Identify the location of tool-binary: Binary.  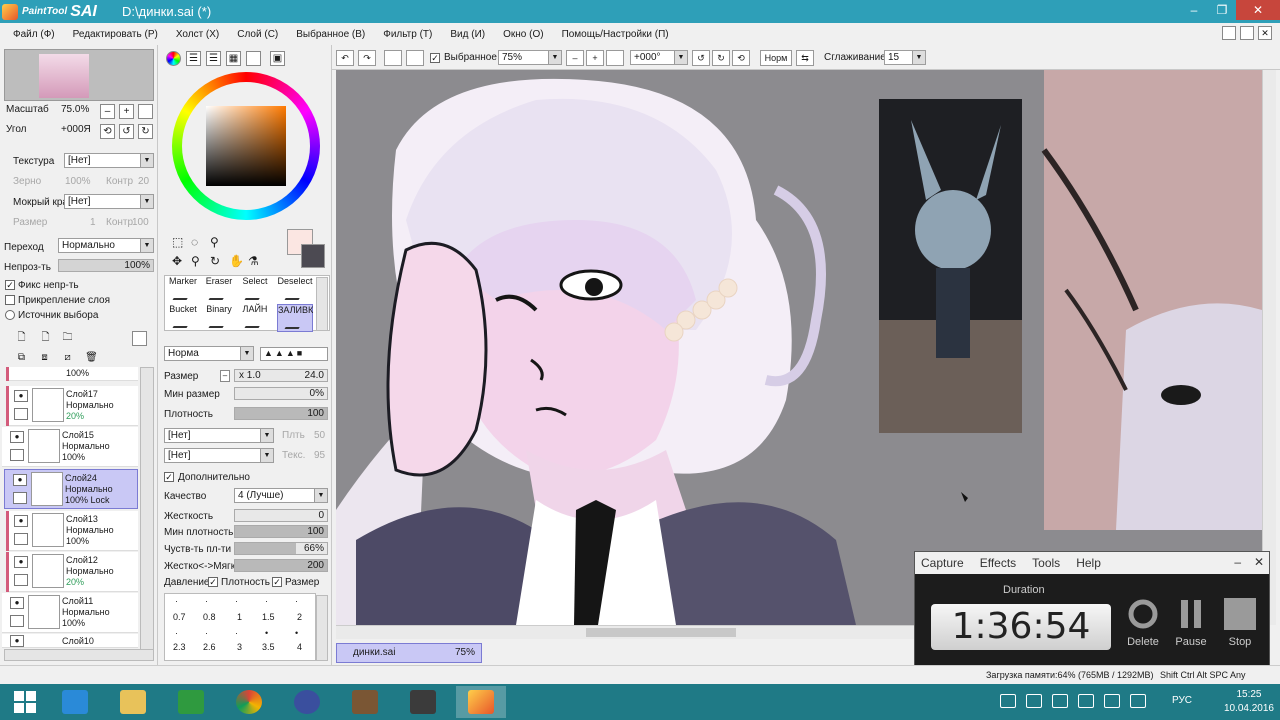
(219, 318).